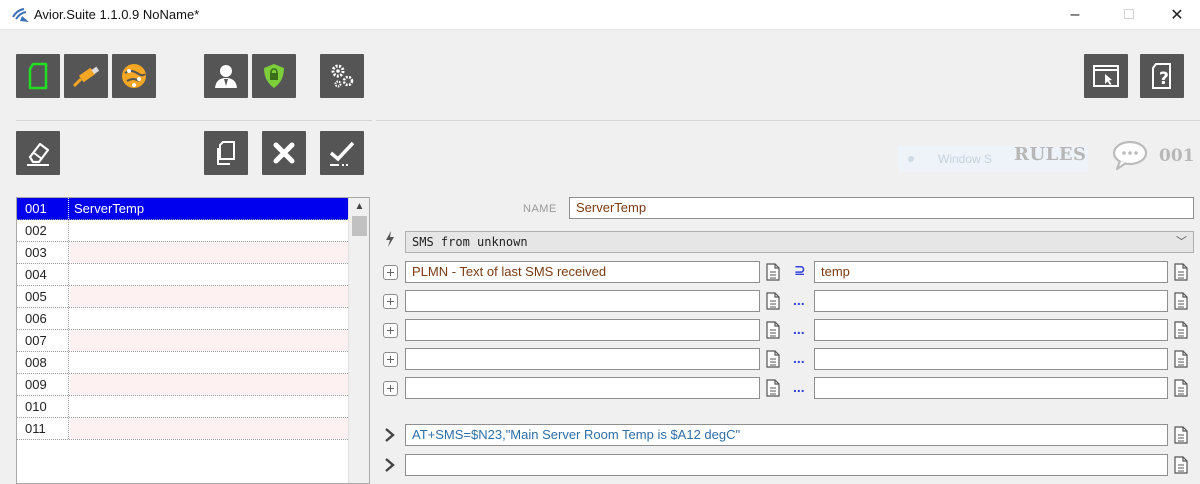 Image resolution: width=1200 pixels, height=484 pixels. What do you see at coordinates (1106, 76) in the screenshot?
I see `window-select-button` at bounding box center [1106, 76].